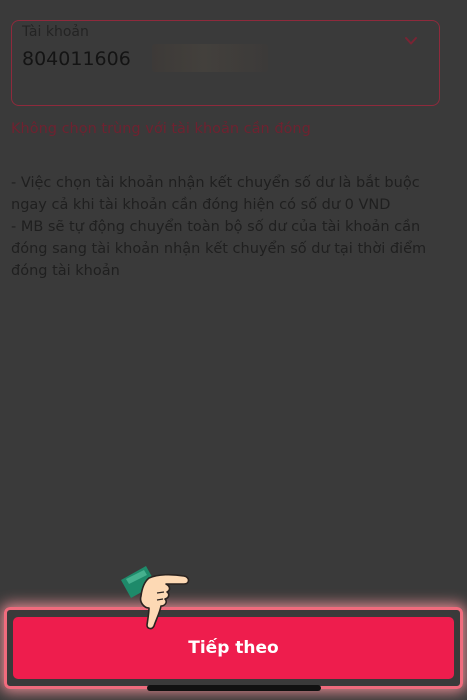  What do you see at coordinates (161, 129) in the screenshot?
I see `warning-text: Không chọn trùng với tài khoản cần đóng` at bounding box center [161, 129].